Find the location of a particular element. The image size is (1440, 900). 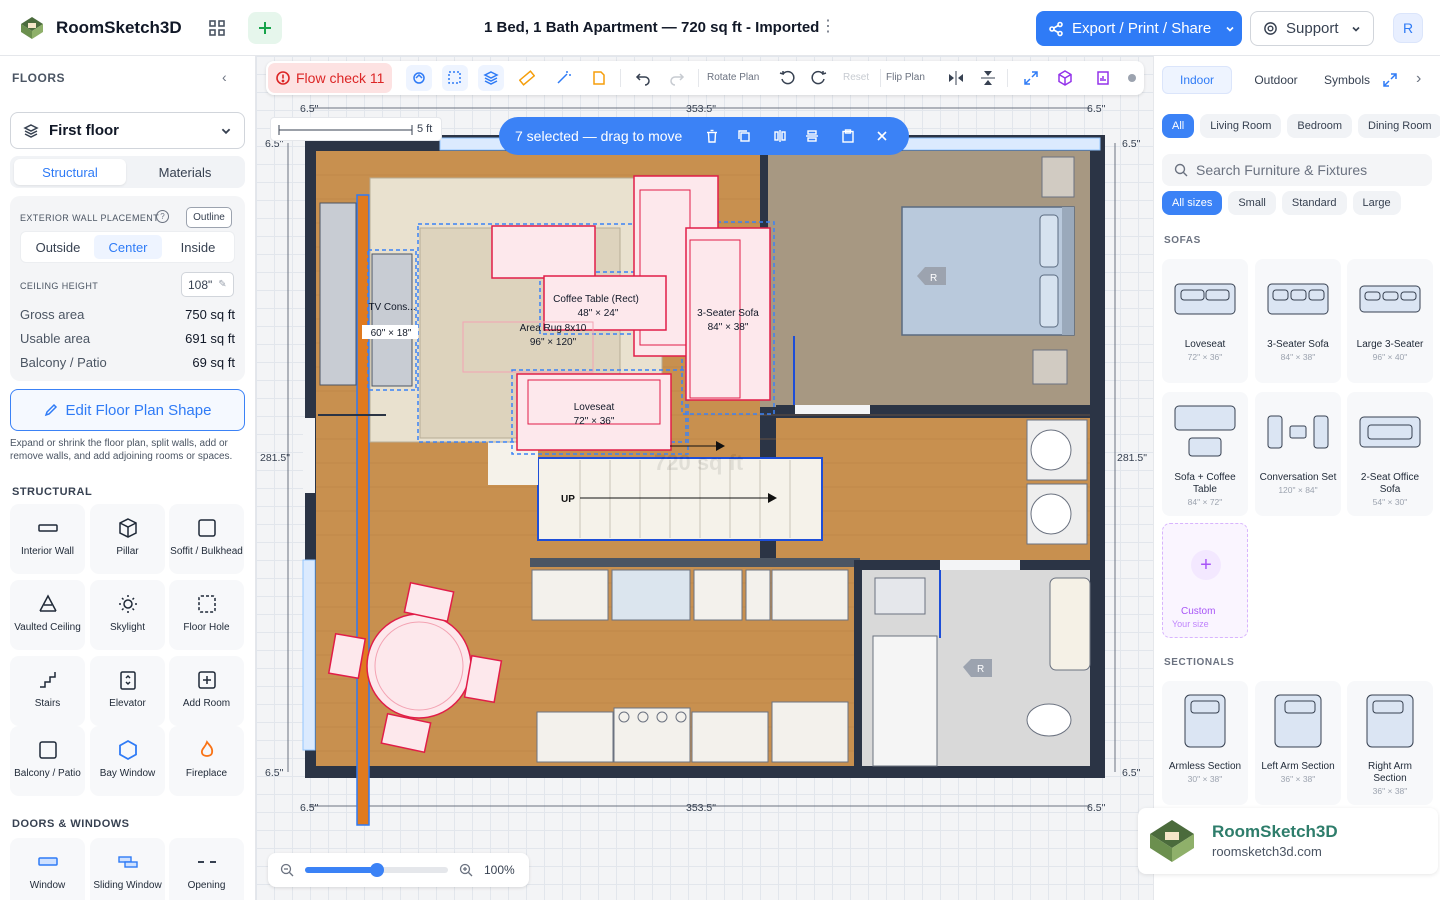

tool-elevator: Elevator is located at coordinates (127, 691).